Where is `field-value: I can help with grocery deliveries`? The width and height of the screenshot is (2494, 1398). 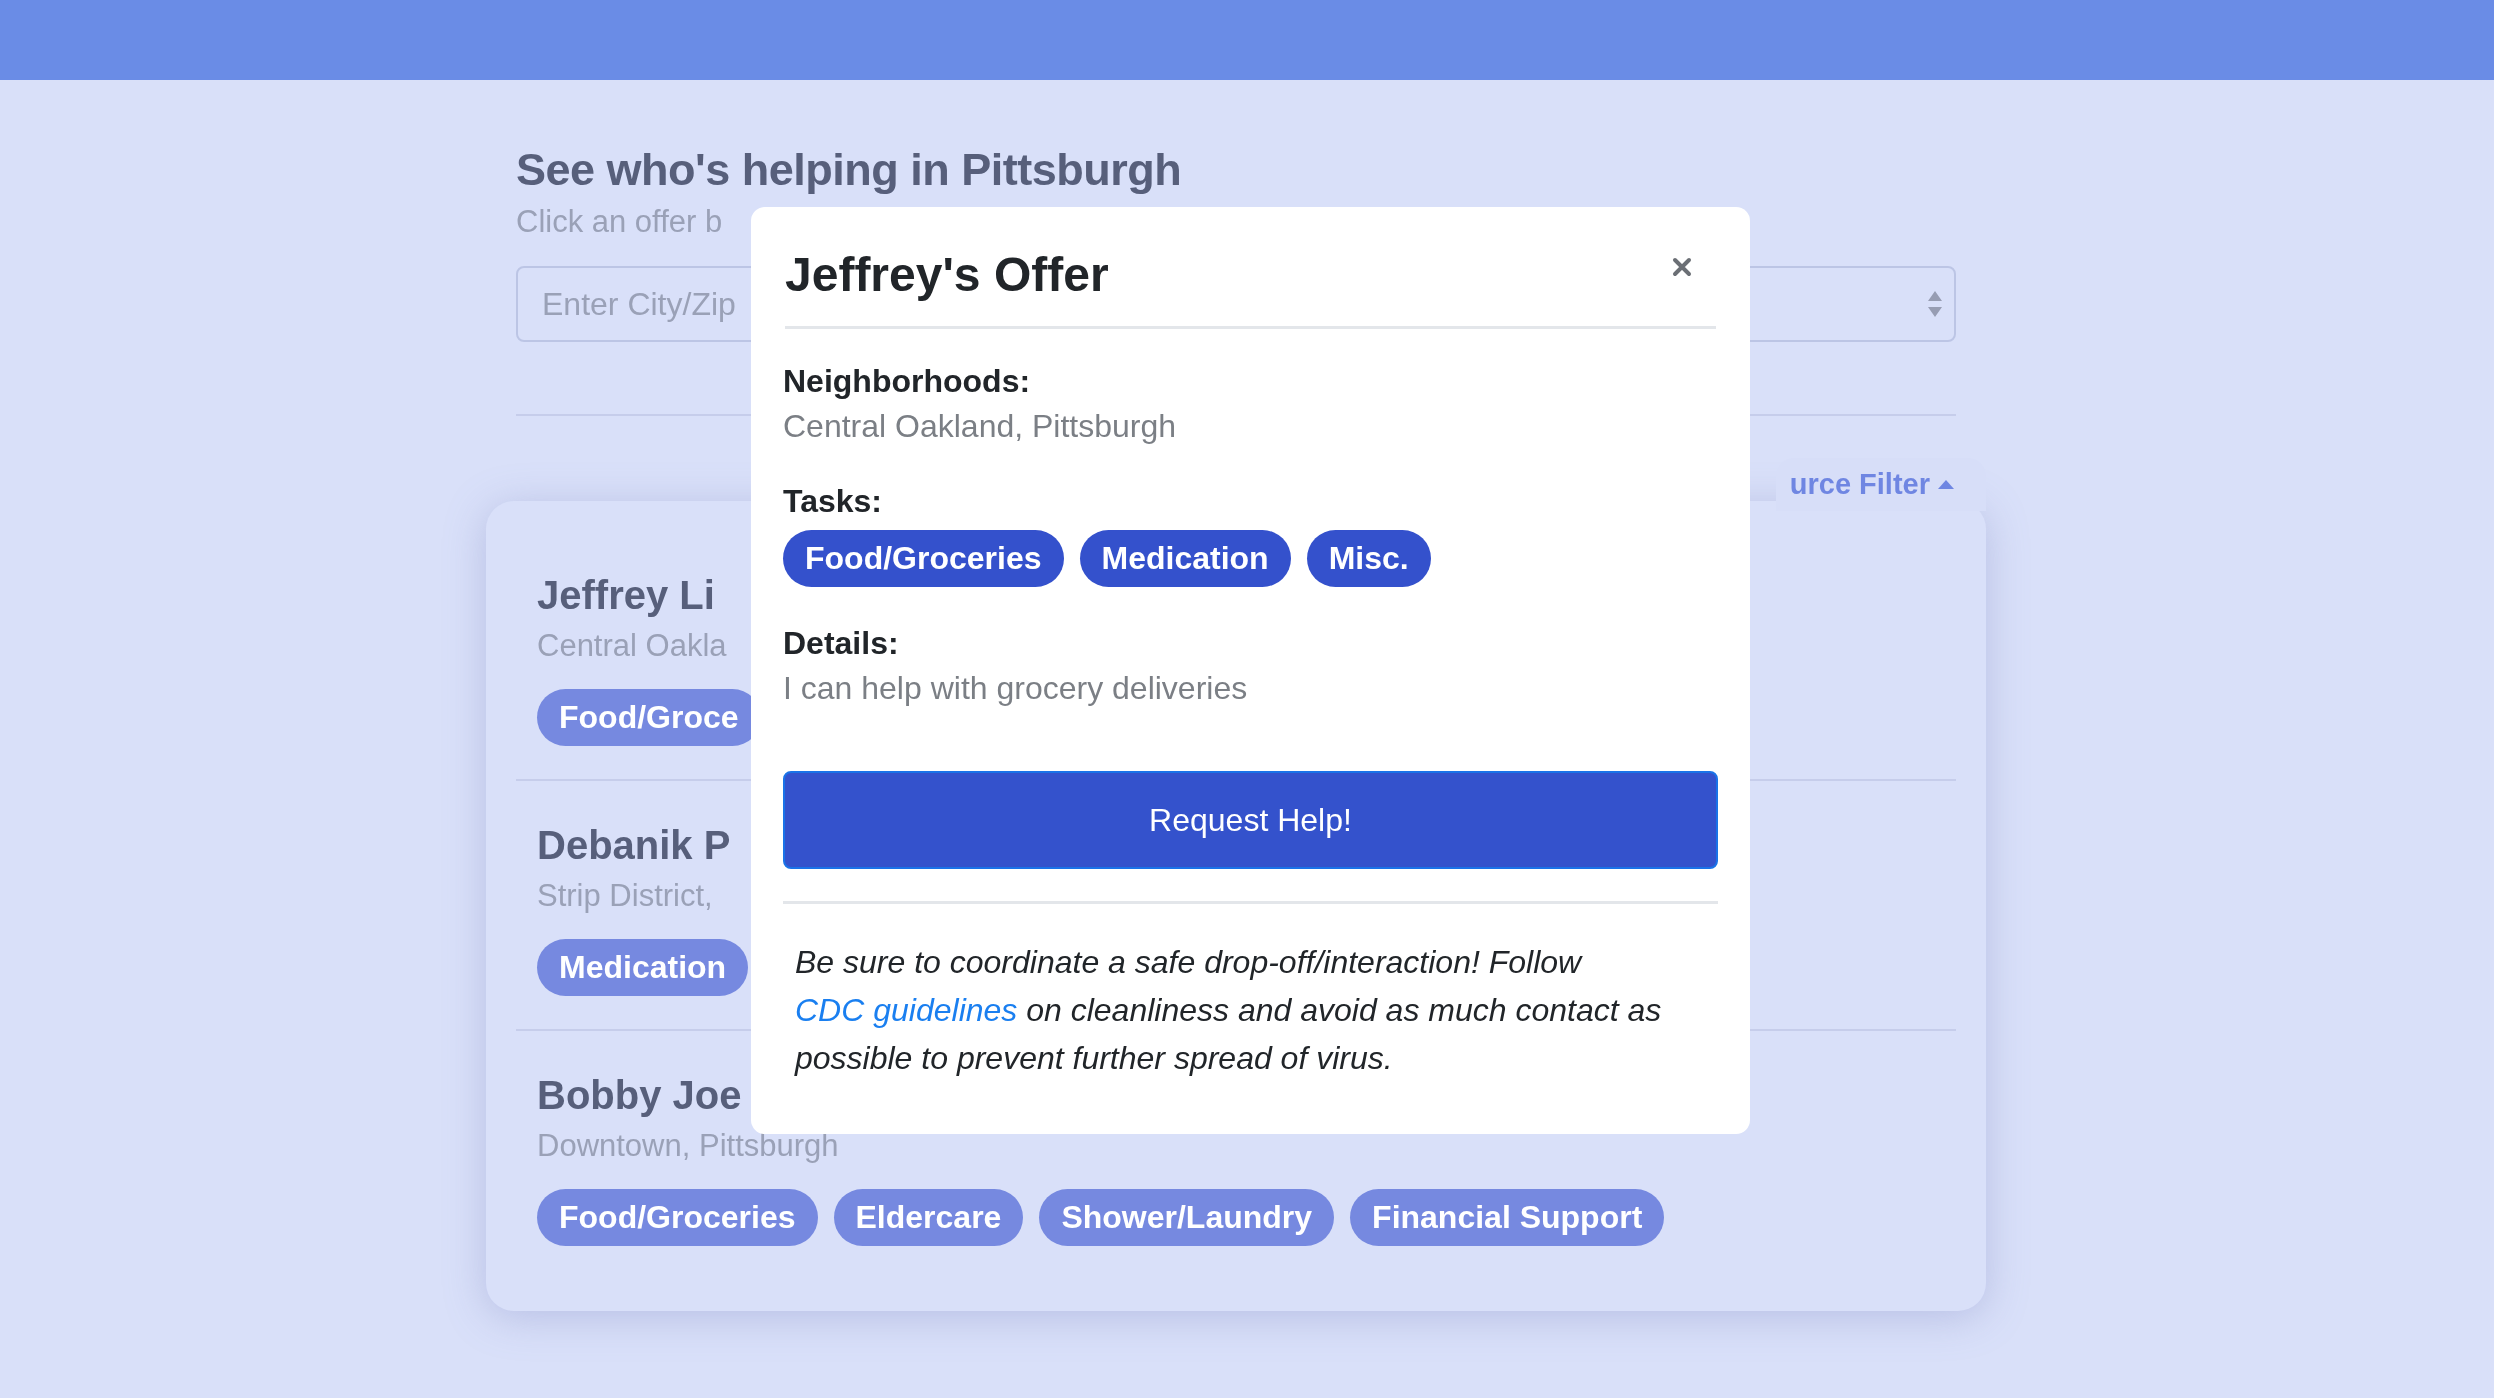
field-value: I can help with grocery deliveries is located at coordinates (1016, 688).